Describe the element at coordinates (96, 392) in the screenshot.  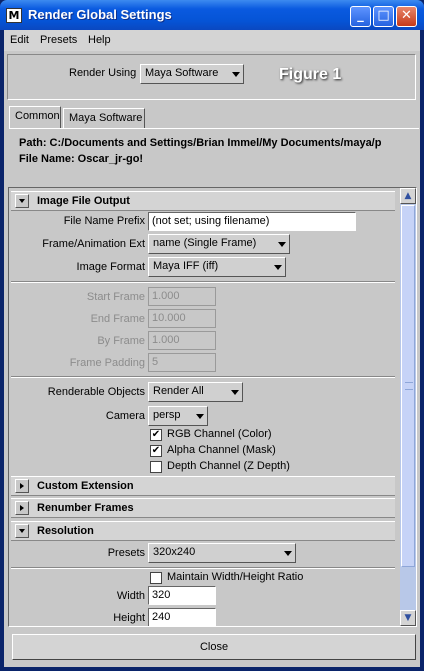
I see `renderable-objects-label: Renderable Objects` at that location.